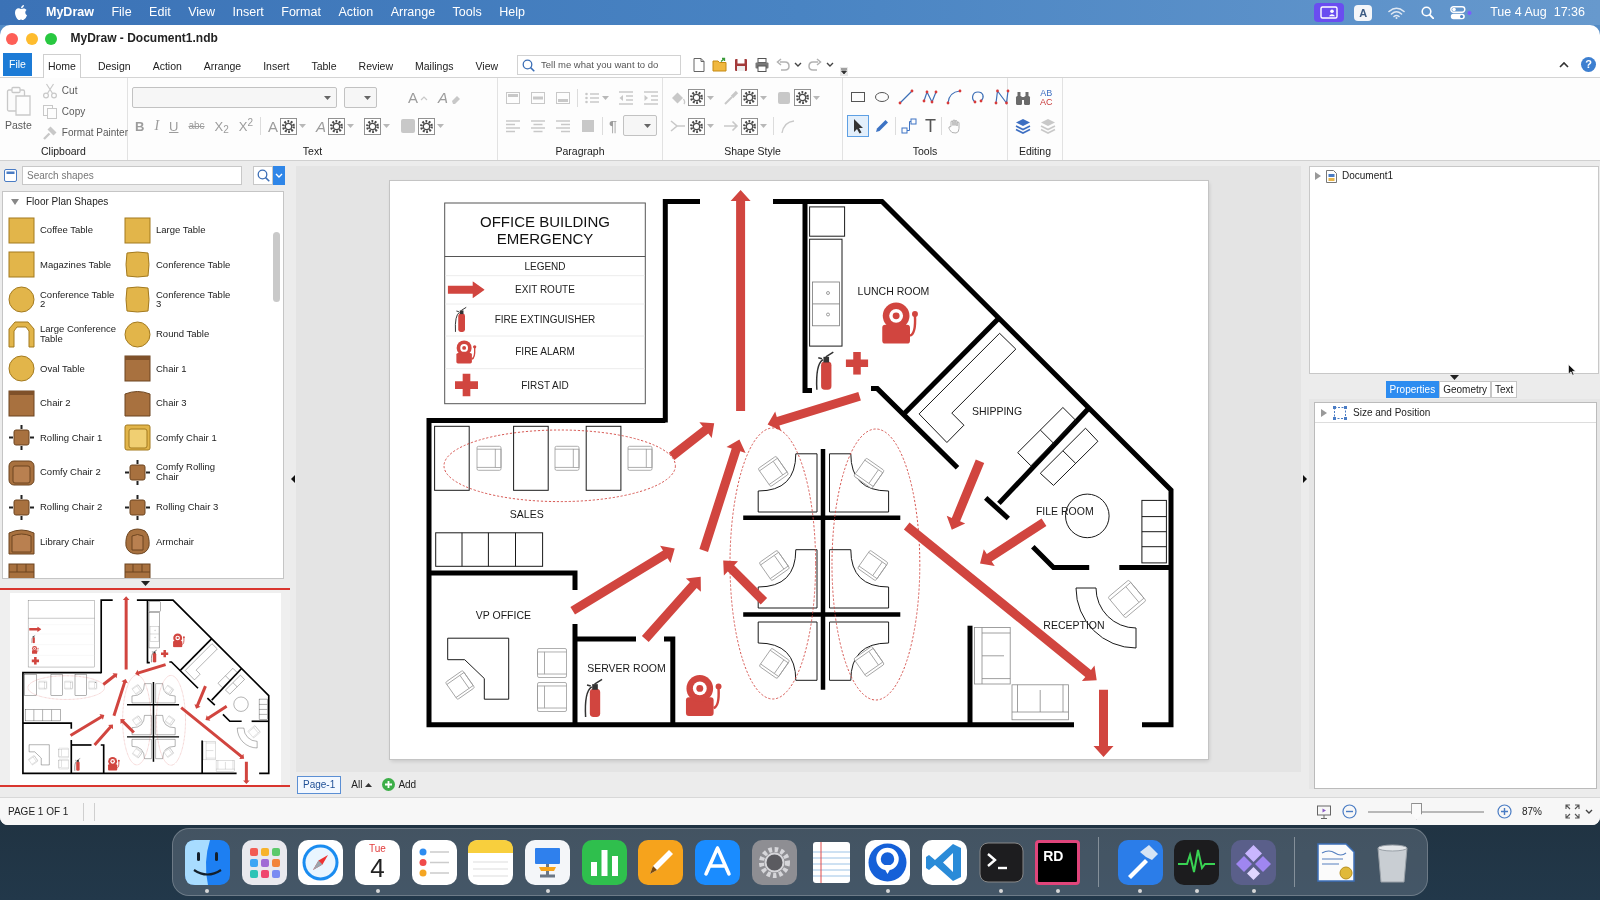 The image size is (1600, 900). Describe the element at coordinates (207, 862) in the screenshot. I see `smiling-face-icon` at that location.